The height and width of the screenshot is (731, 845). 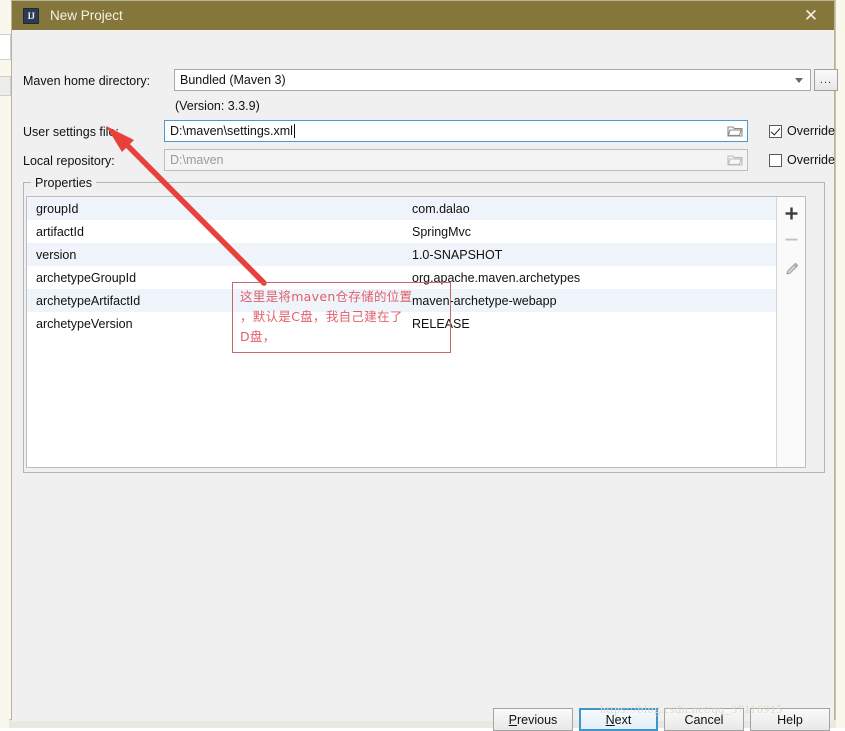 I want to click on add-property-button, so click(x=791, y=213).